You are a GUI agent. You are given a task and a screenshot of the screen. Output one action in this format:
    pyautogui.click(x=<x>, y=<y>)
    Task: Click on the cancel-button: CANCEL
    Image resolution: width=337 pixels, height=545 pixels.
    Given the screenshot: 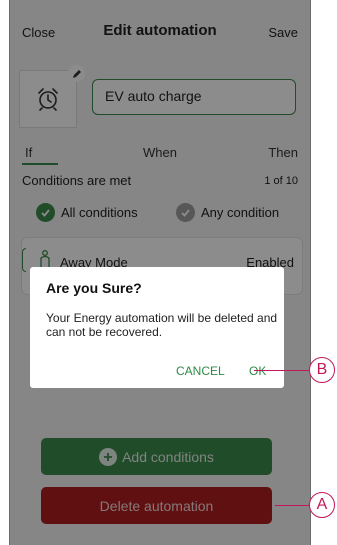 What is the action you would take?
    pyautogui.click(x=200, y=371)
    